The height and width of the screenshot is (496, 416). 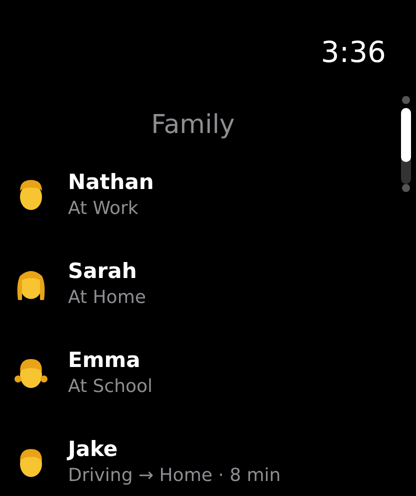 I want to click on member-status: At Home, so click(x=107, y=298).